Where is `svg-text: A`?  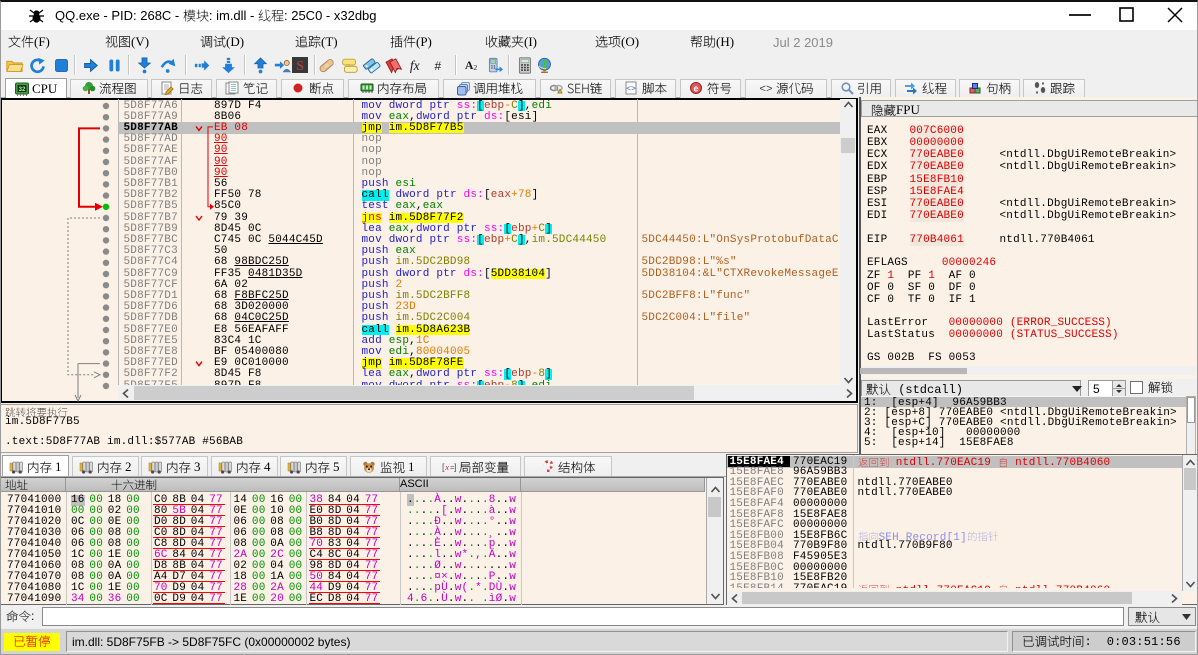
svg-text: A is located at coordinates (469, 65).